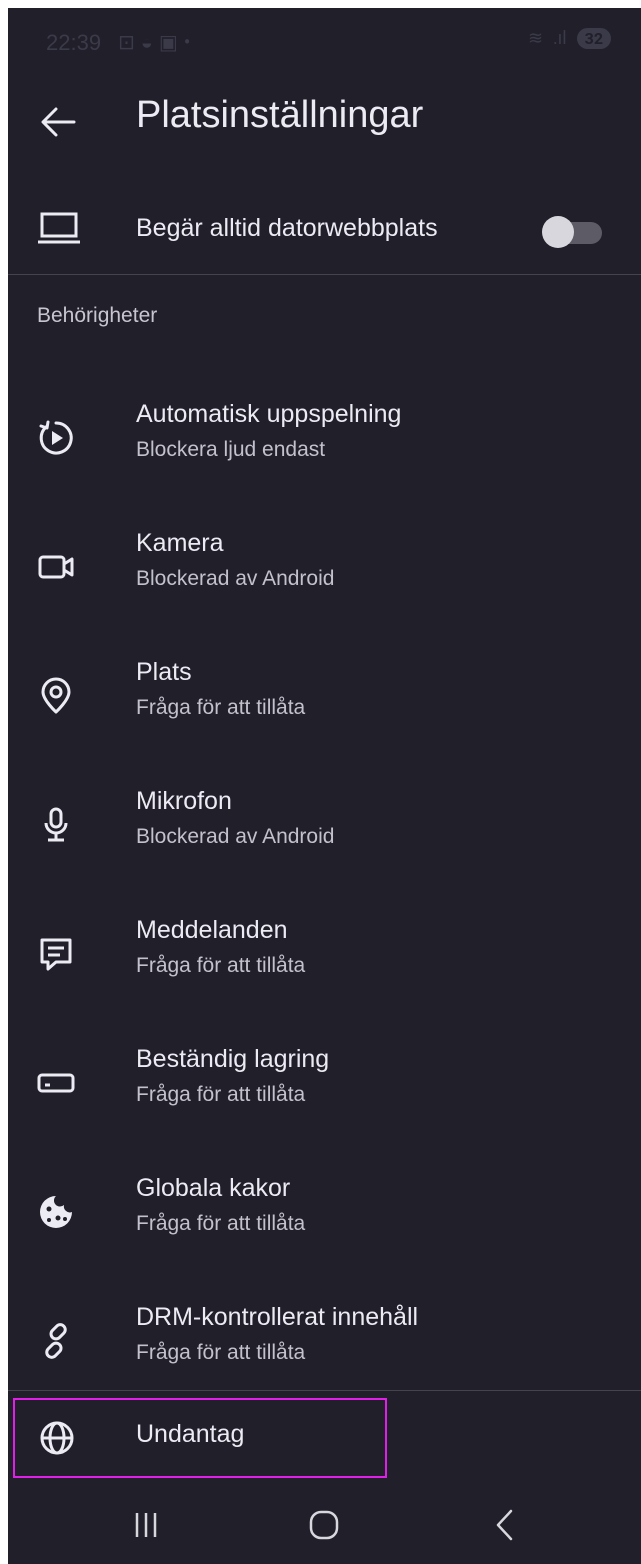 The height and width of the screenshot is (1564, 641). I want to click on status-system-icons: ≋ .ıl 32, so click(569, 38).